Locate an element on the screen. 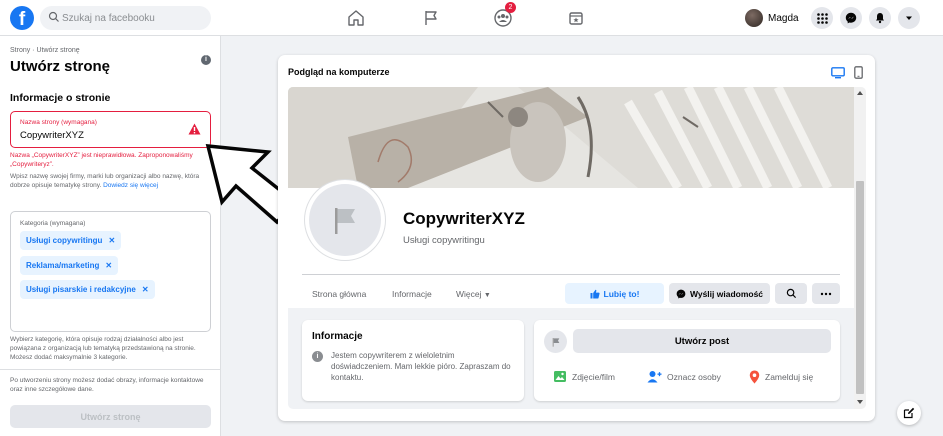  more-icon is located at coordinates (826, 293).